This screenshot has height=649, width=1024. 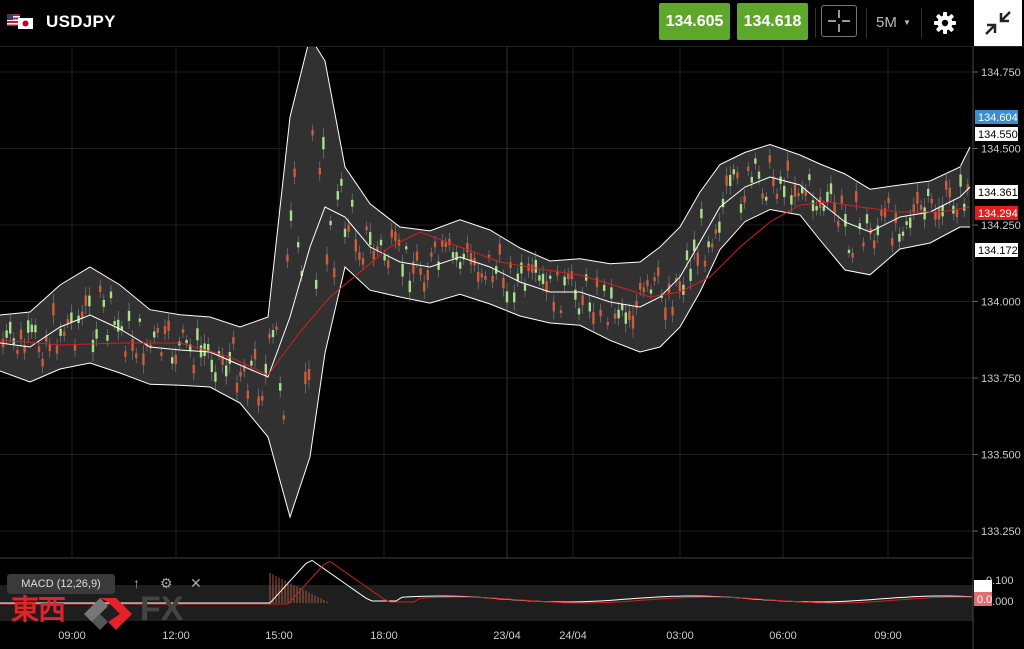 What do you see at coordinates (772, 21) in the screenshot?
I see `buy-price-button: 134.618` at bounding box center [772, 21].